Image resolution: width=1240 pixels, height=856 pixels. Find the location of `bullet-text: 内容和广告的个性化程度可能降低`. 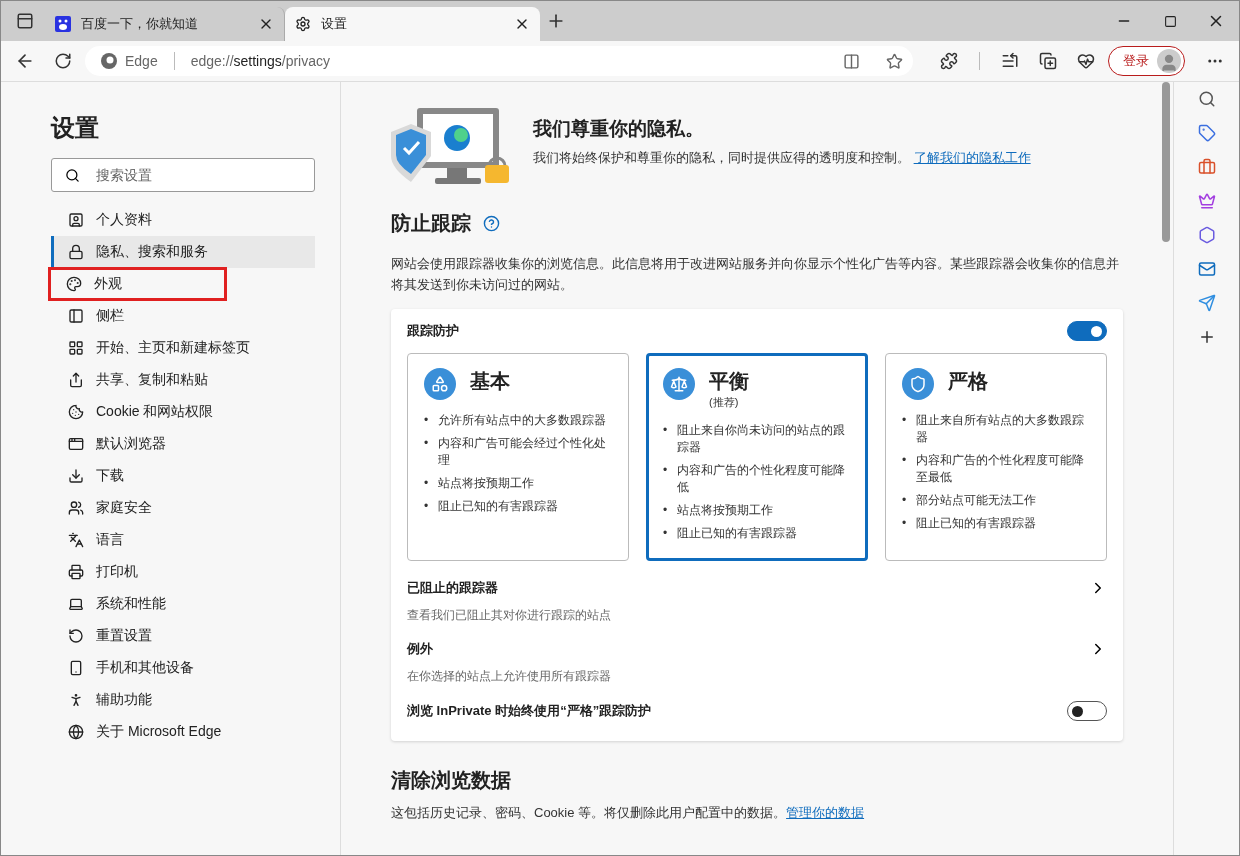

bullet-text: 内容和广告的个性化程度可能降低 is located at coordinates (762, 479).